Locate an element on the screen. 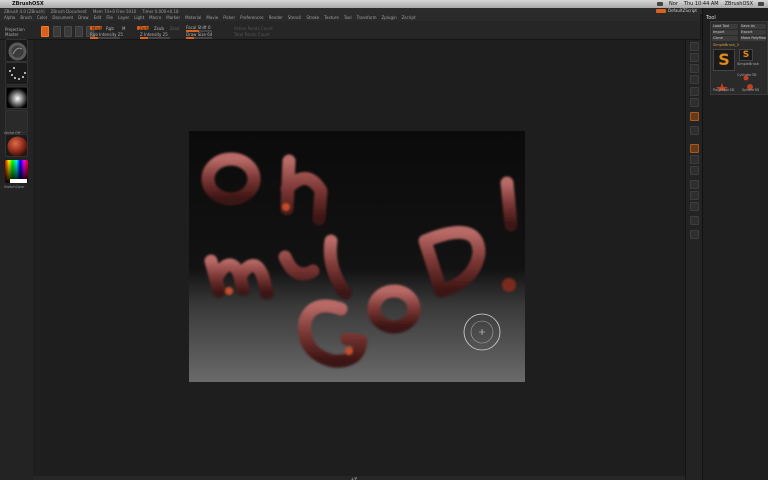 This screenshot has height=480, width=768. current-tool-label: SimpleBrush_3 is located at coordinates (726, 45).